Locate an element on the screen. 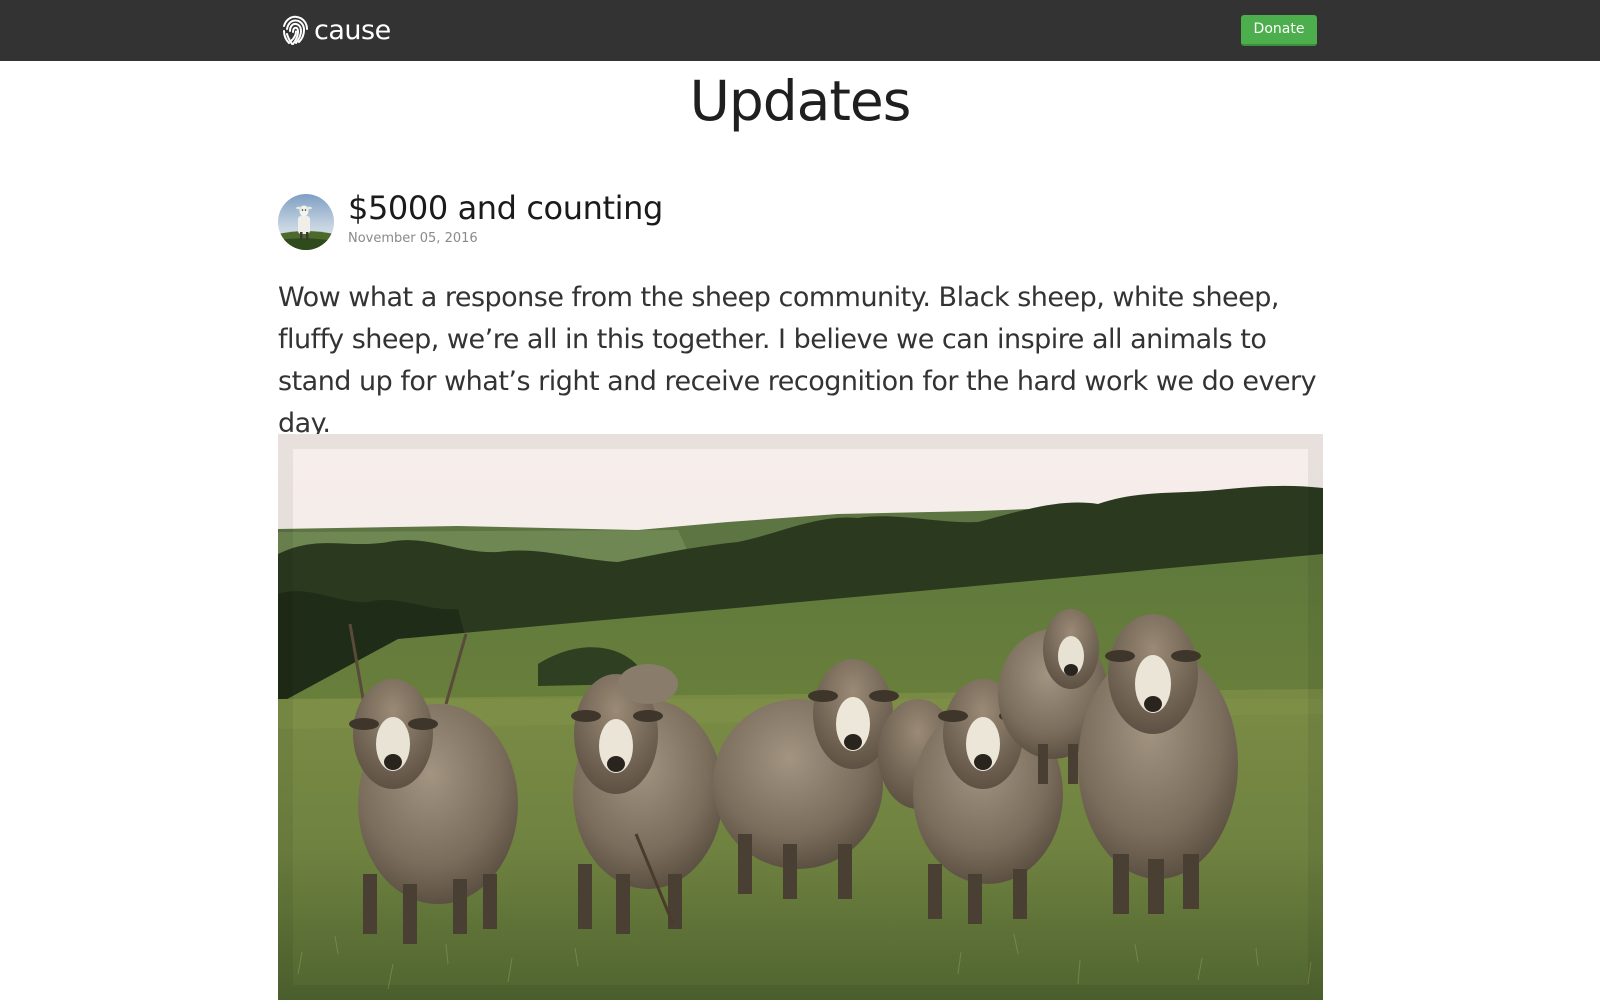 Image resolution: width=1600 pixels, height=1000 pixels. sheep-avatar-icon is located at coordinates (306, 222).